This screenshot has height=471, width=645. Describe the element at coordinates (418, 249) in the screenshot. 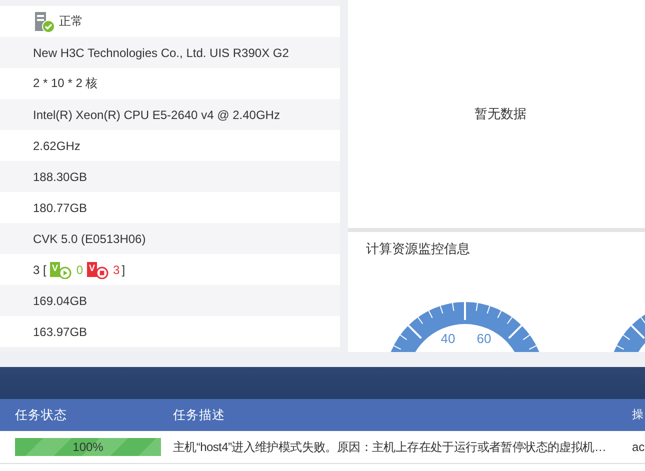

I see `panel-title: 计算资源监控信息` at that location.